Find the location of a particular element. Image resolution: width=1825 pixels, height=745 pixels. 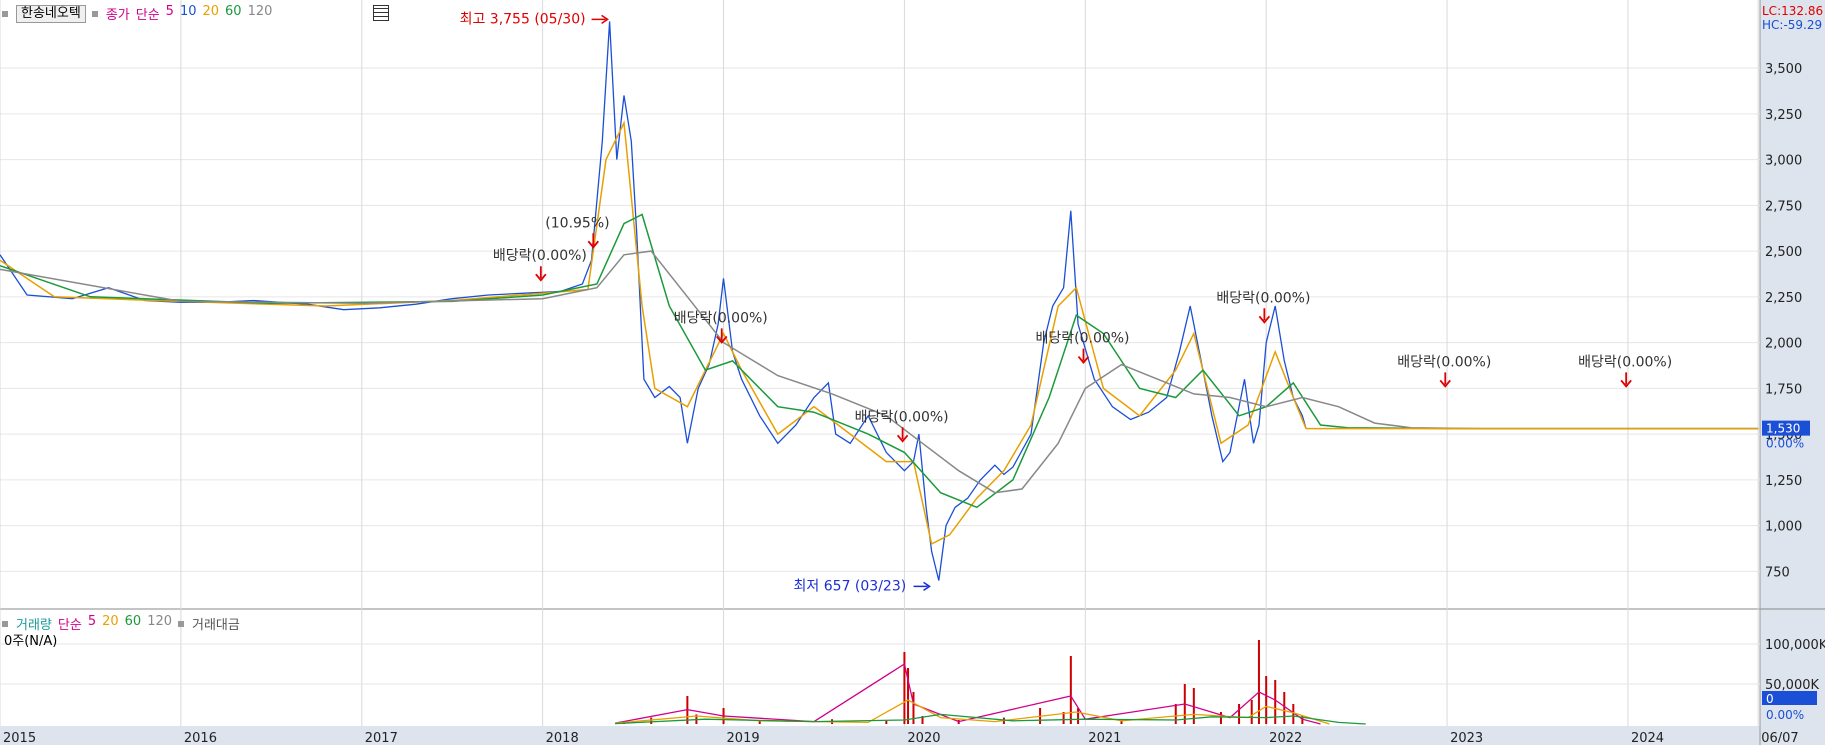

volume-legend-item-4: 60 is located at coordinates (133, 623).